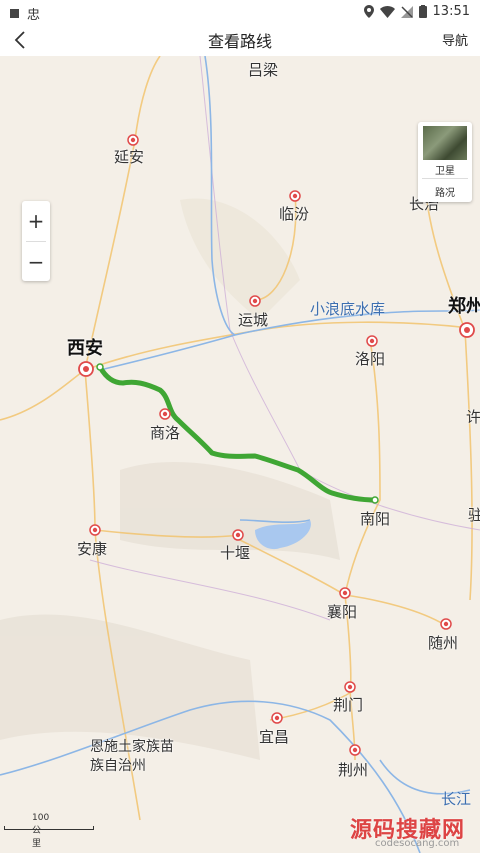  Describe the element at coordinates (294, 214) in the screenshot. I see `city-label-linfen: 临汾` at that location.